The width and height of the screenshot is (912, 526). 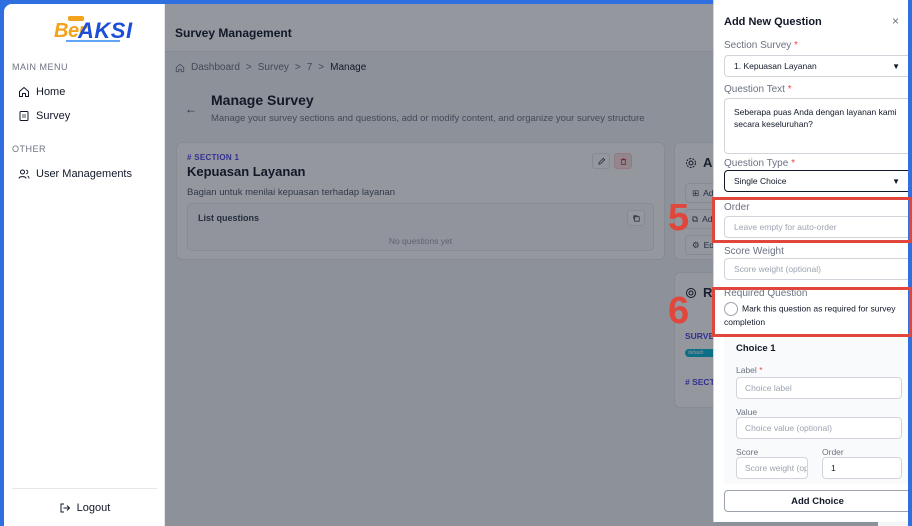 What do you see at coordinates (24, 116) in the screenshot?
I see `document-icon` at bounding box center [24, 116].